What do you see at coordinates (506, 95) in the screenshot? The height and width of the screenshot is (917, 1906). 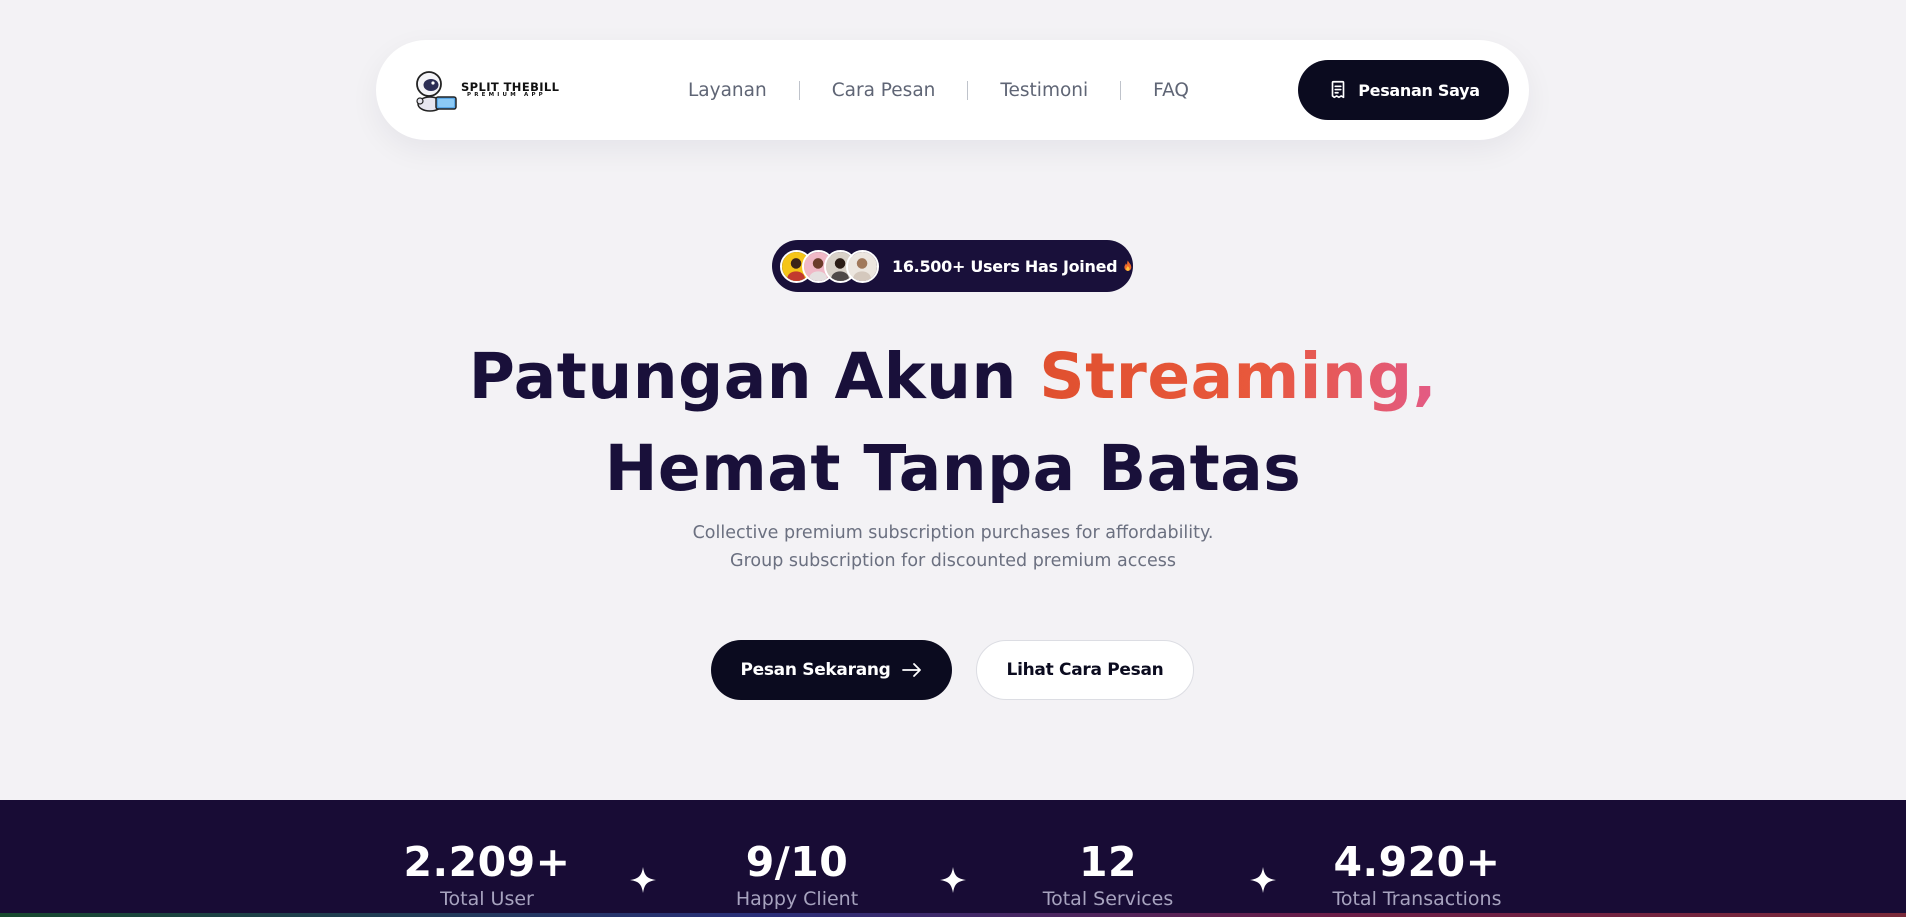 I see `logo-subtitle: PREMIUM APP` at bounding box center [506, 95].